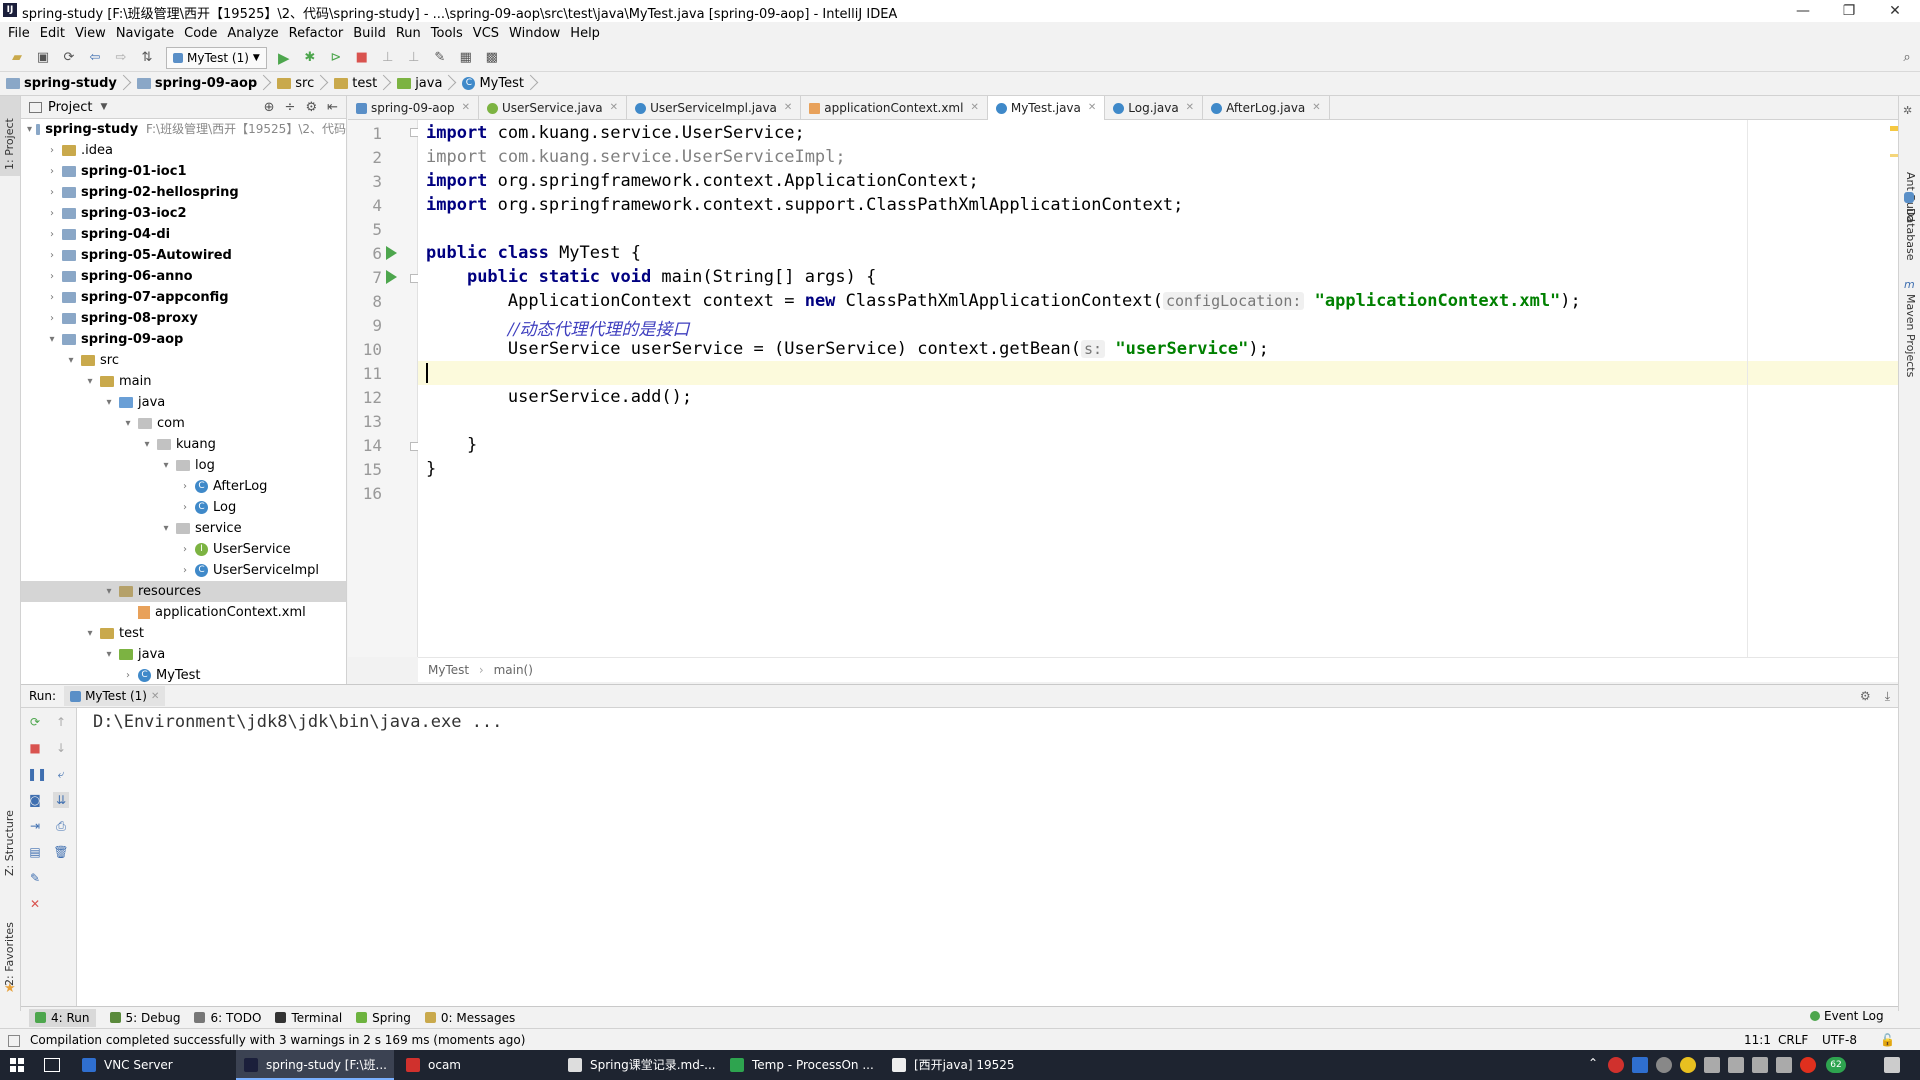  What do you see at coordinates (1757, 1040) in the screenshot?
I see `caret-position: 11:1` at bounding box center [1757, 1040].